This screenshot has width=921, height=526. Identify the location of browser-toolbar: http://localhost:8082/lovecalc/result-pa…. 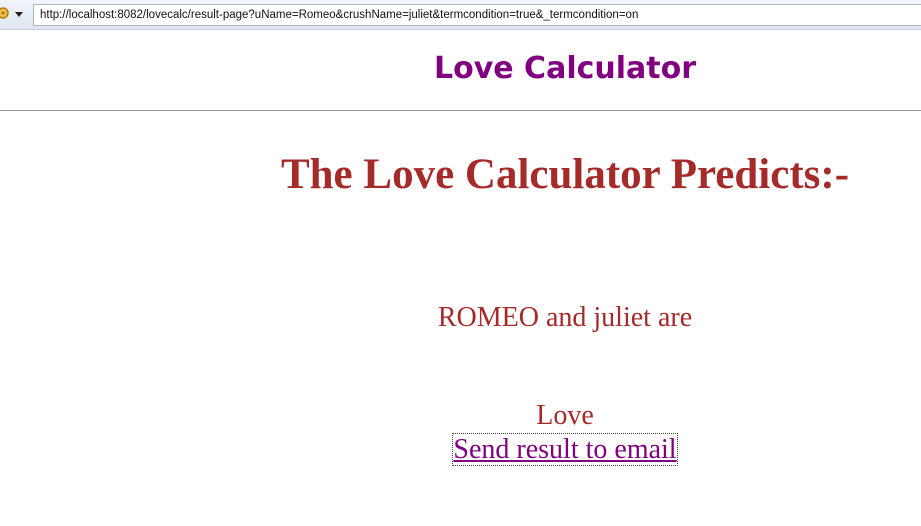
(460, 15).